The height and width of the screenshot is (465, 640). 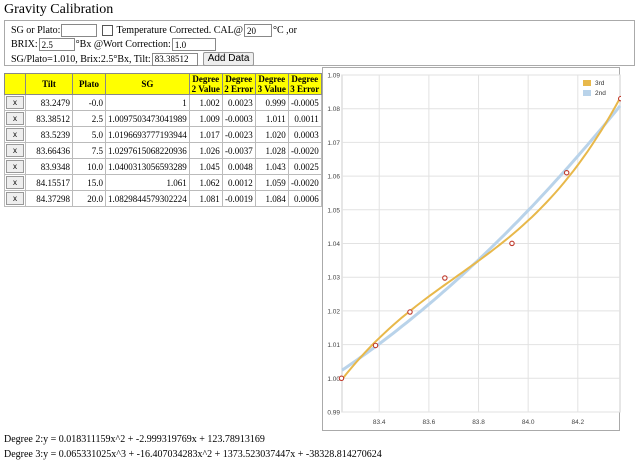 What do you see at coordinates (49, 102) in the screenshot?
I see `table-cell: 83.2479` at bounding box center [49, 102].